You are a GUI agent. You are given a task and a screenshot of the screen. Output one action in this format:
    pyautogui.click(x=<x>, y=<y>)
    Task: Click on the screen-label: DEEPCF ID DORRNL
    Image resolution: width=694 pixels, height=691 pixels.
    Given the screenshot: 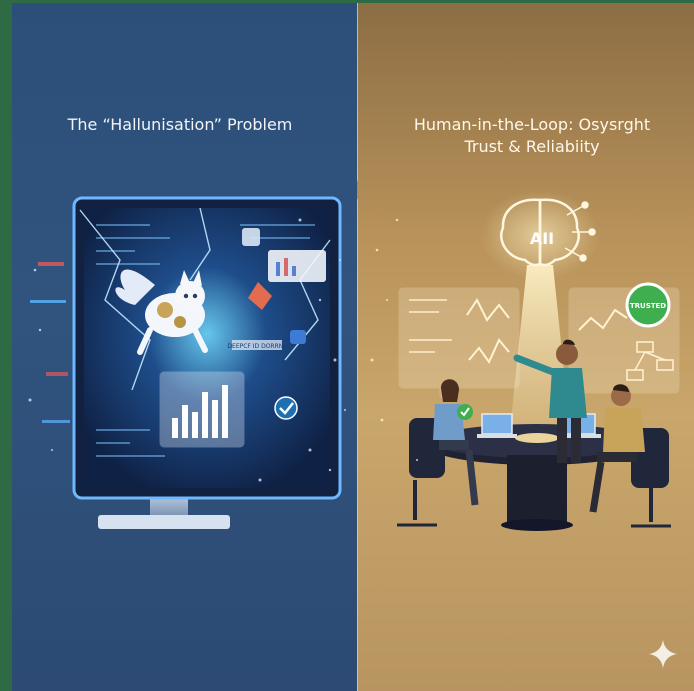 What is the action you would take?
    pyautogui.click(x=257, y=345)
    